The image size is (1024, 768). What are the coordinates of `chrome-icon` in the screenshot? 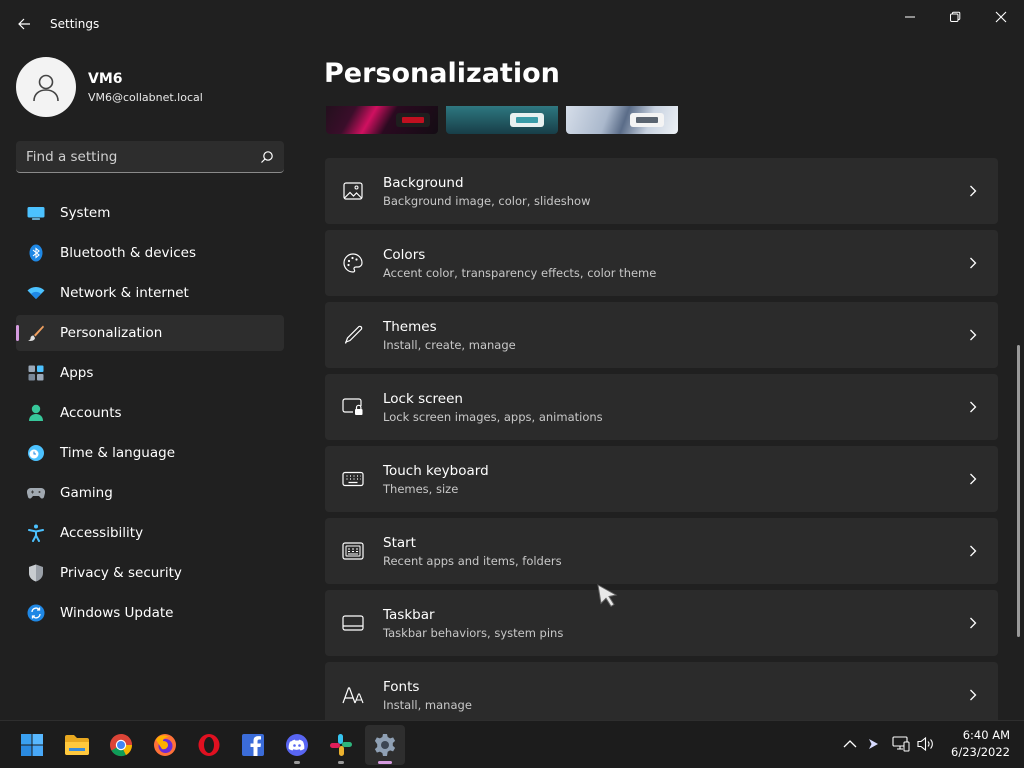 It's located at (121, 745).